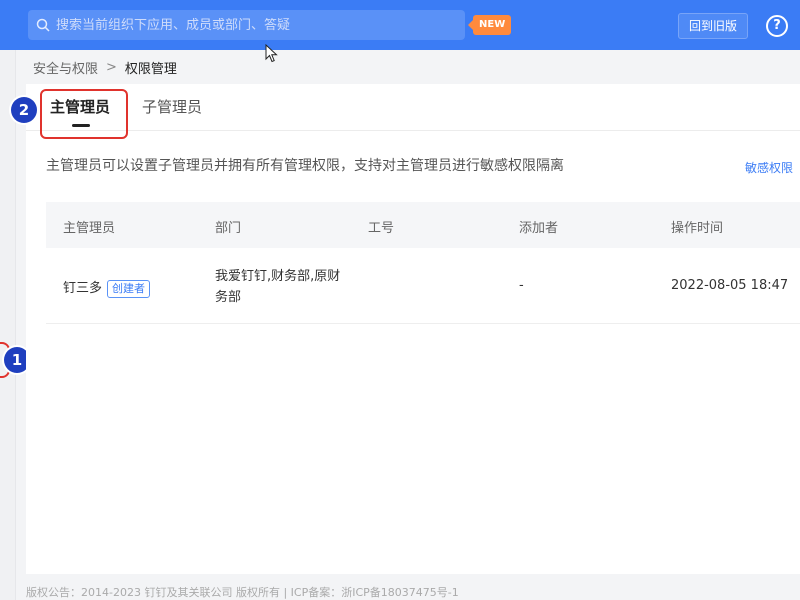  Describe the element at coordinates (83, 288) in the screenshot. I see `admin-name: 钉三多` at that location.